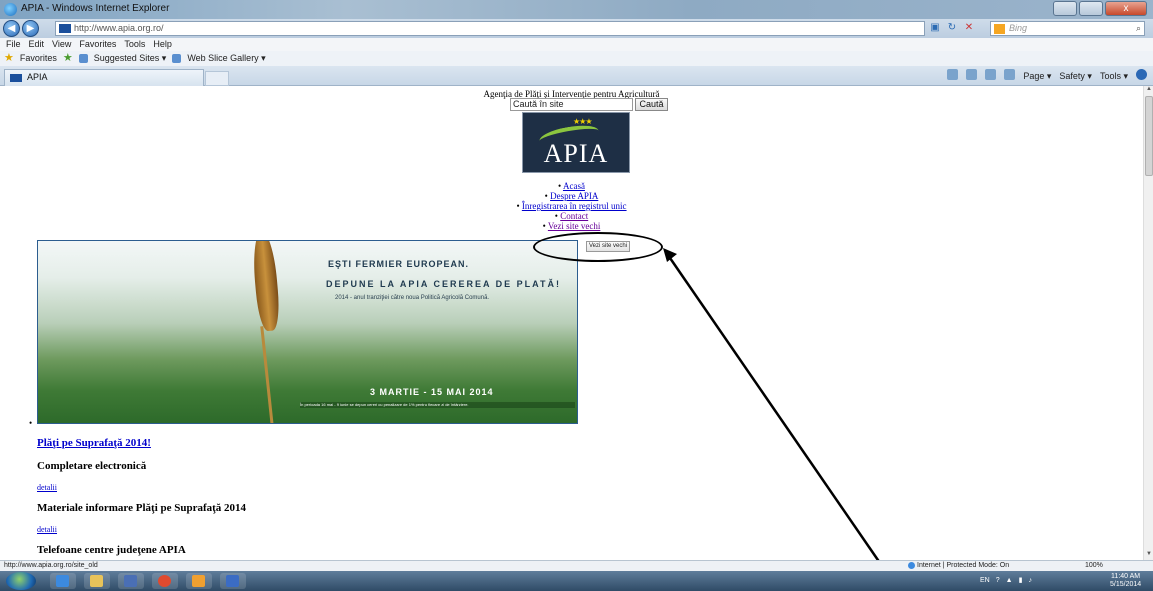 Image resolution: width=1153 pixels, height=591 pixels. Describe the element at coordinates (9, 58) in the screenshot. I see `favorites-star-icon: ★` at that location.